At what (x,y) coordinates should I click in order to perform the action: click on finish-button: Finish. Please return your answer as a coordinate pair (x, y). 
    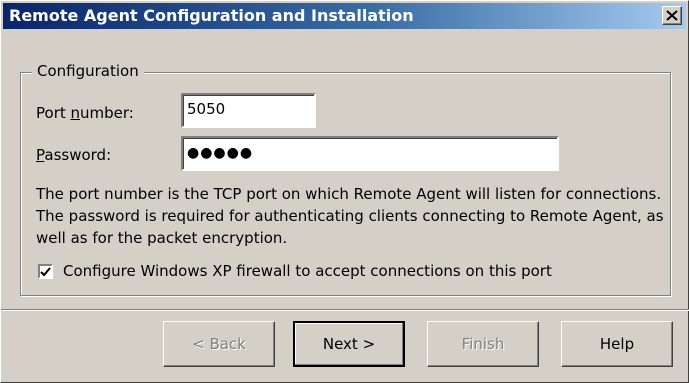
    Looking at the image, I should click on (483, 344).